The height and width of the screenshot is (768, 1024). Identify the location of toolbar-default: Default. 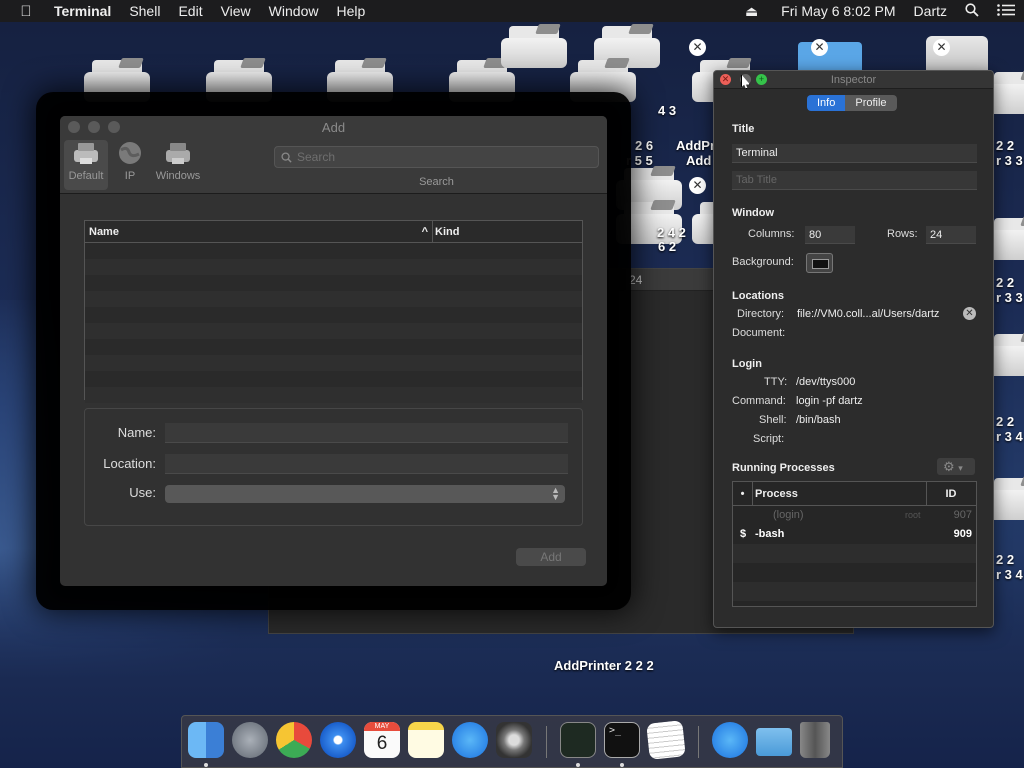
(86, 165).